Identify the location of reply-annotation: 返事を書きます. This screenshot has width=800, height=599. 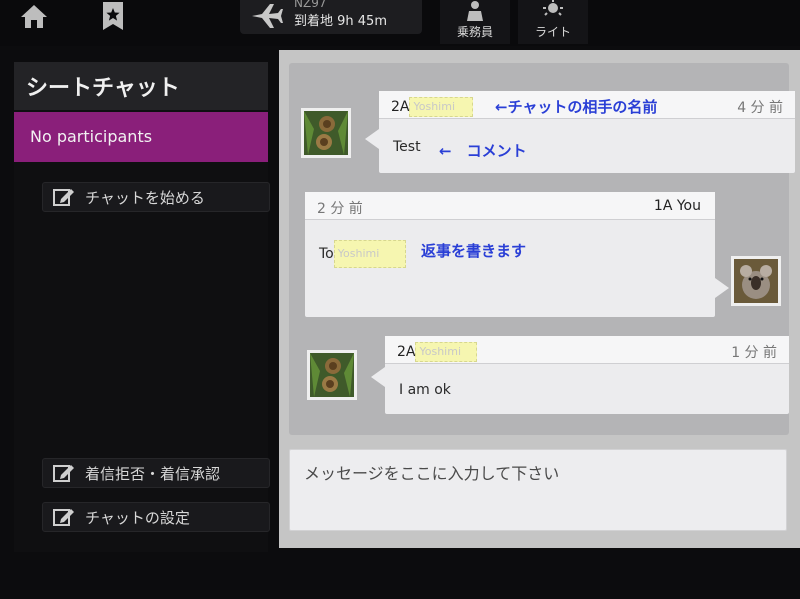
(474, 251).